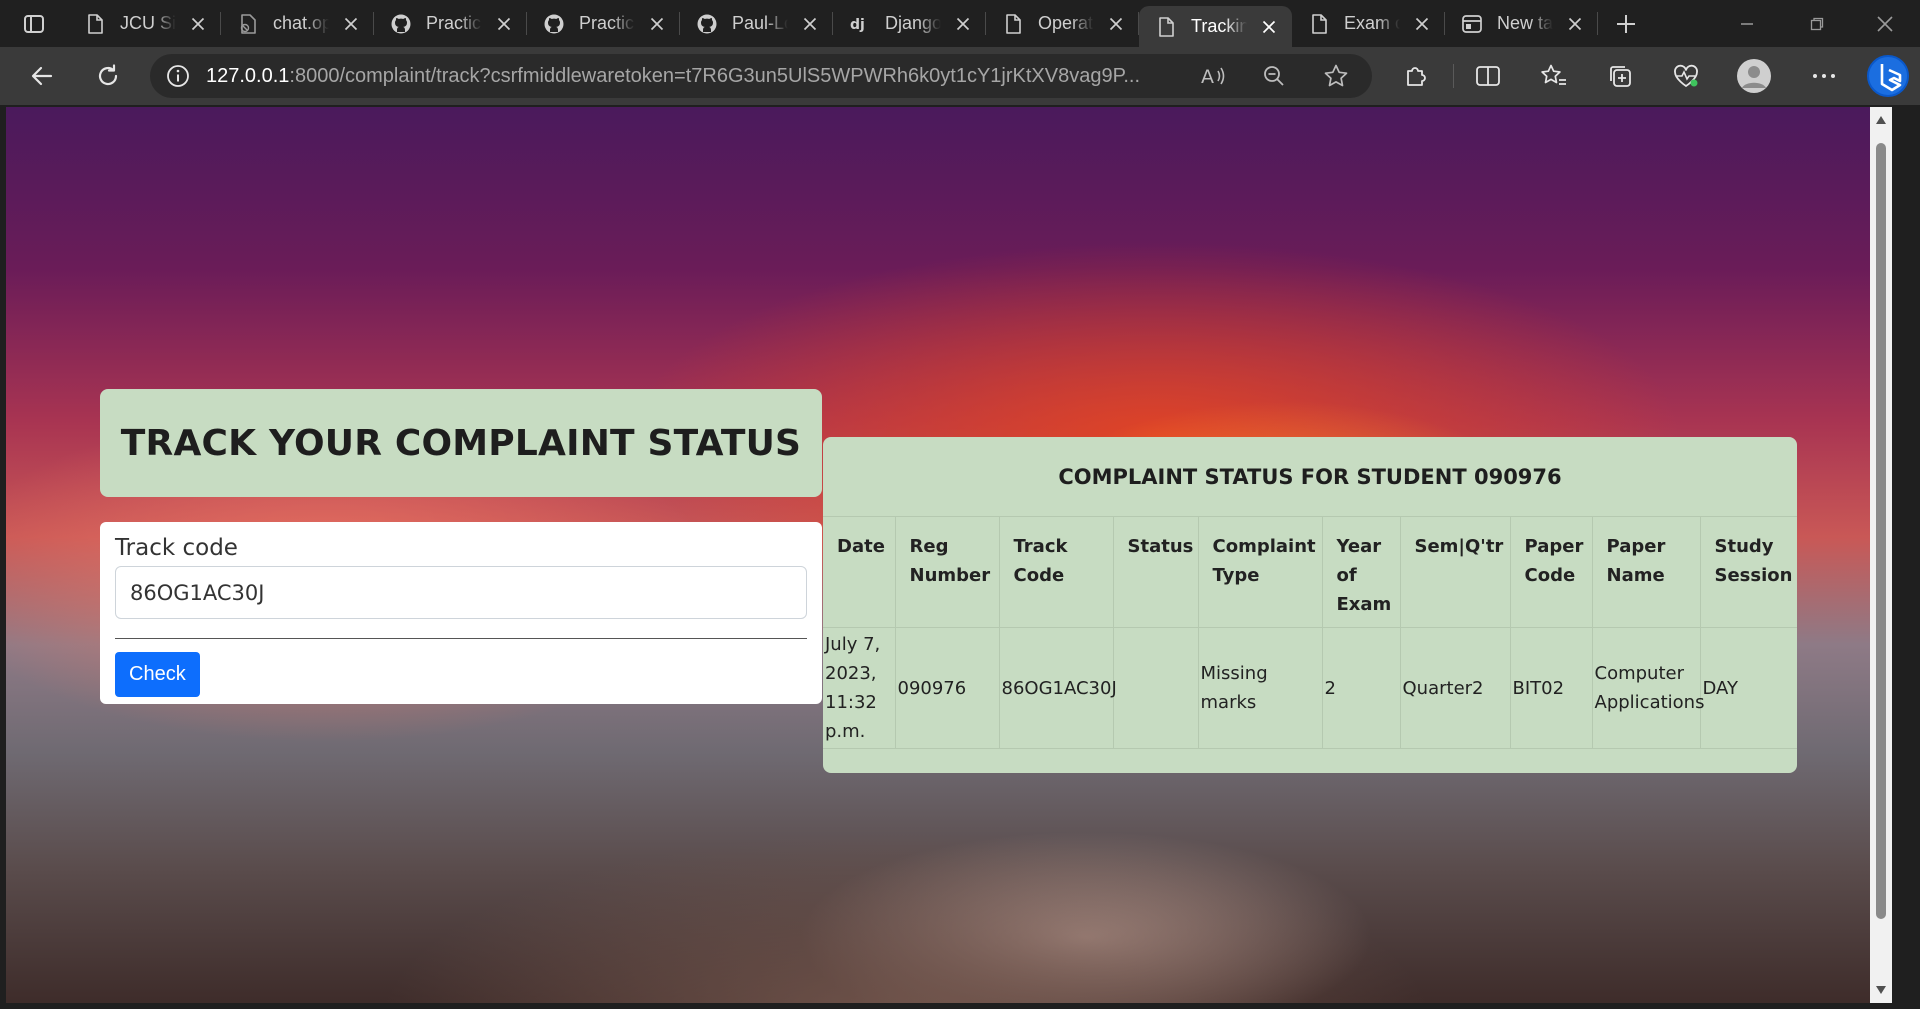  Describe the element at coordinates (1748, 688) in the screenshot. I see `table-cell: DAY` at that location.